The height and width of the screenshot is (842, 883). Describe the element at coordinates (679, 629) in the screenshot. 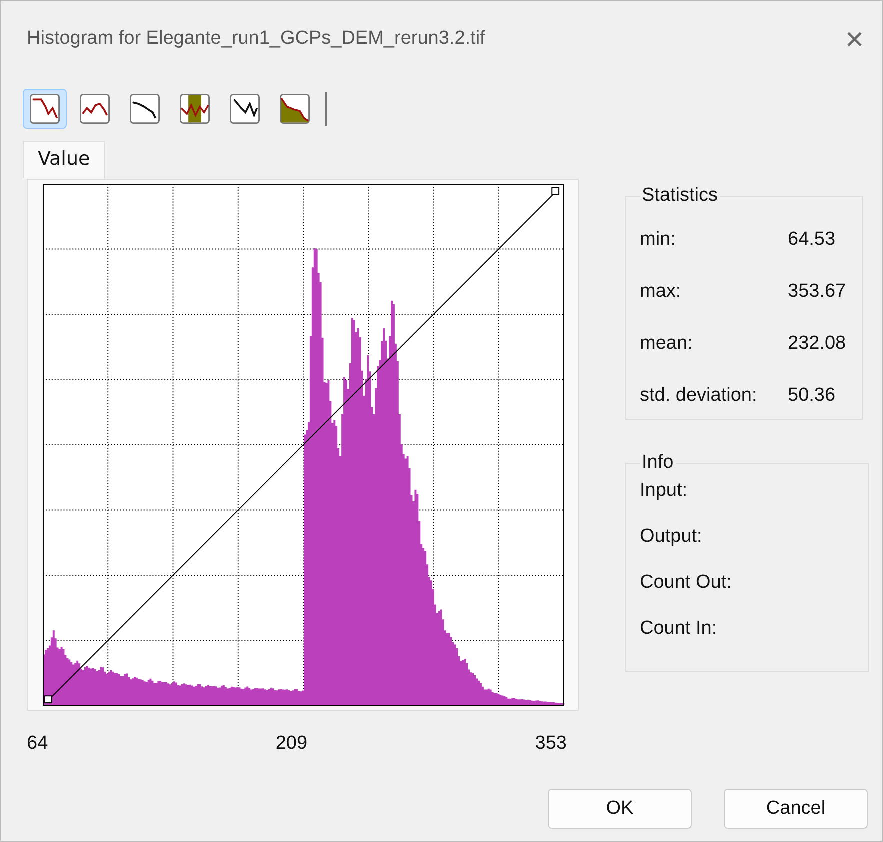

I see `info-label: Count In:` at that location.